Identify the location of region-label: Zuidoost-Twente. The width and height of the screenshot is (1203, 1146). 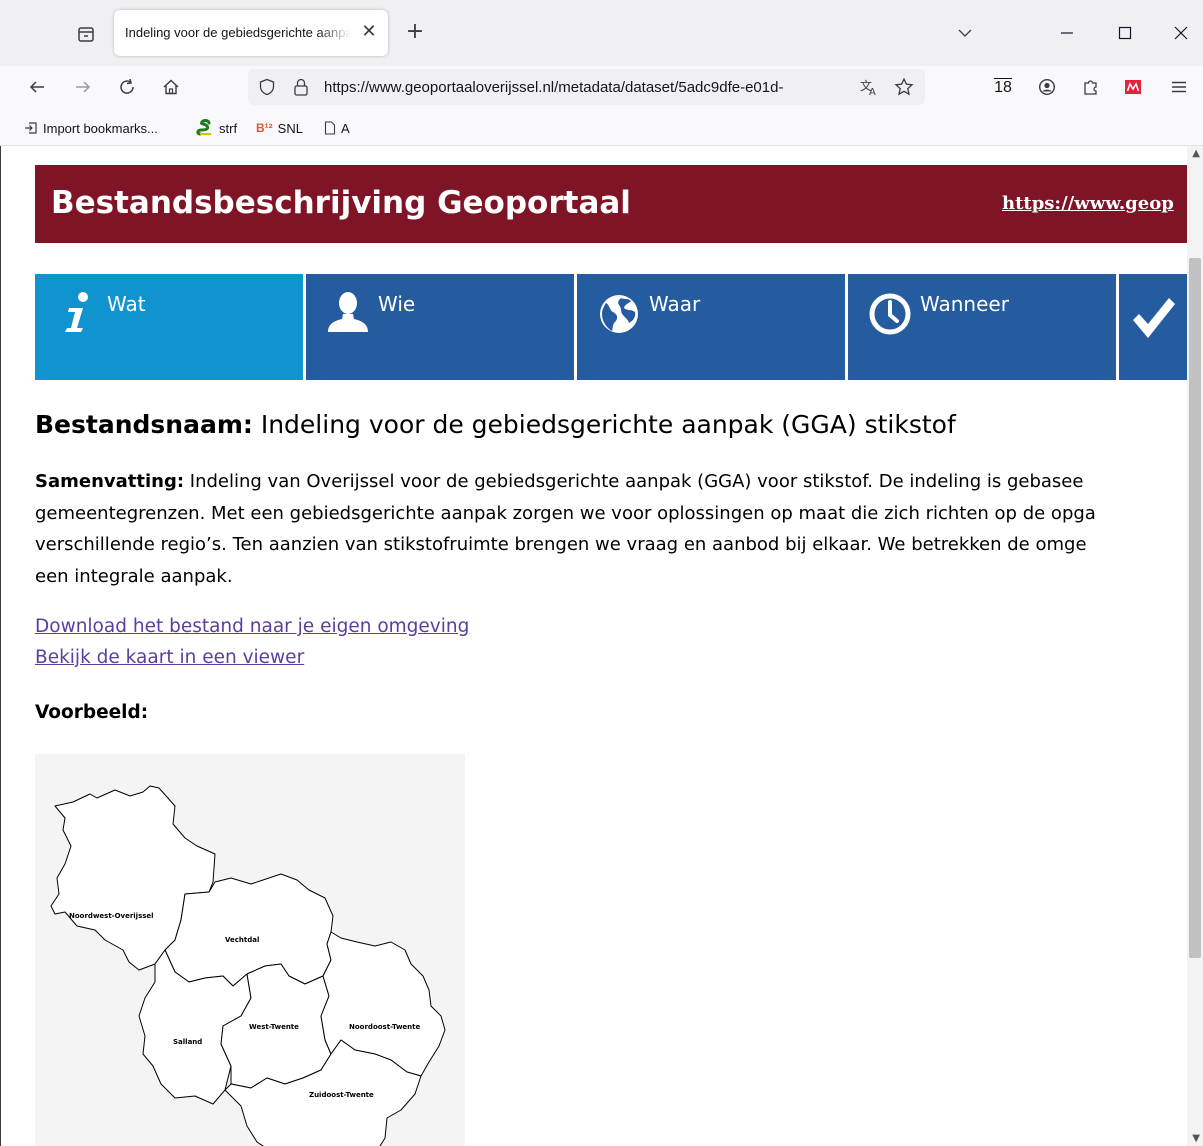
(341, 1095).